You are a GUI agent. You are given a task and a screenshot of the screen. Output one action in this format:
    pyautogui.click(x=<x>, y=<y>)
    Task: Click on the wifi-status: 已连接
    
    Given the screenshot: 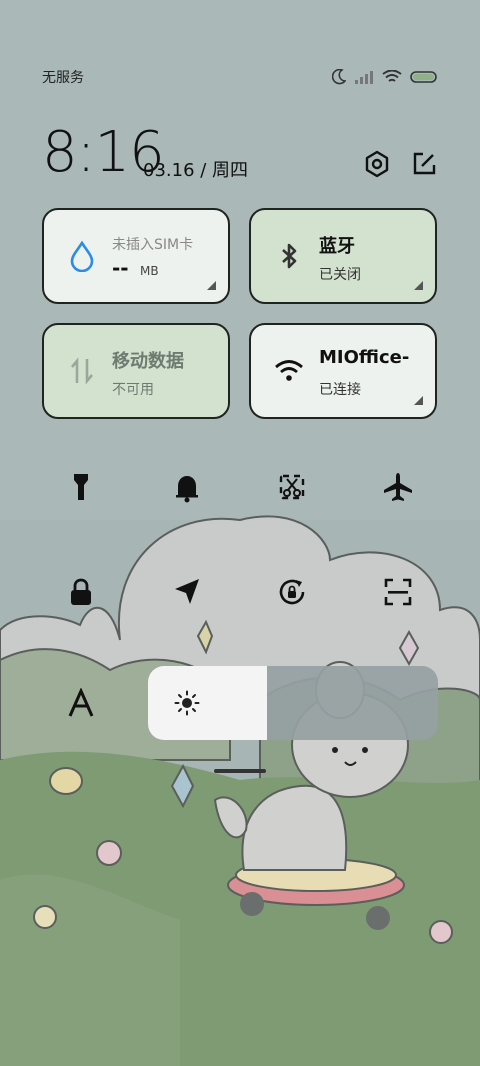 What is the action you would take?
    pyautogui.click(x=340, y=390)
    